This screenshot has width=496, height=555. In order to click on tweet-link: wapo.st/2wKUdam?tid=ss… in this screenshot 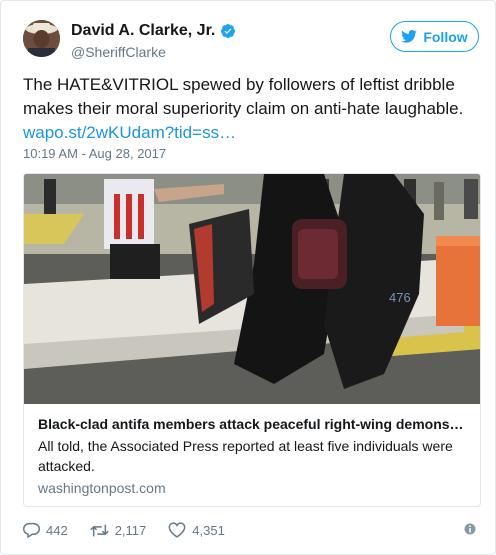, I will do `click(253, 133)`.